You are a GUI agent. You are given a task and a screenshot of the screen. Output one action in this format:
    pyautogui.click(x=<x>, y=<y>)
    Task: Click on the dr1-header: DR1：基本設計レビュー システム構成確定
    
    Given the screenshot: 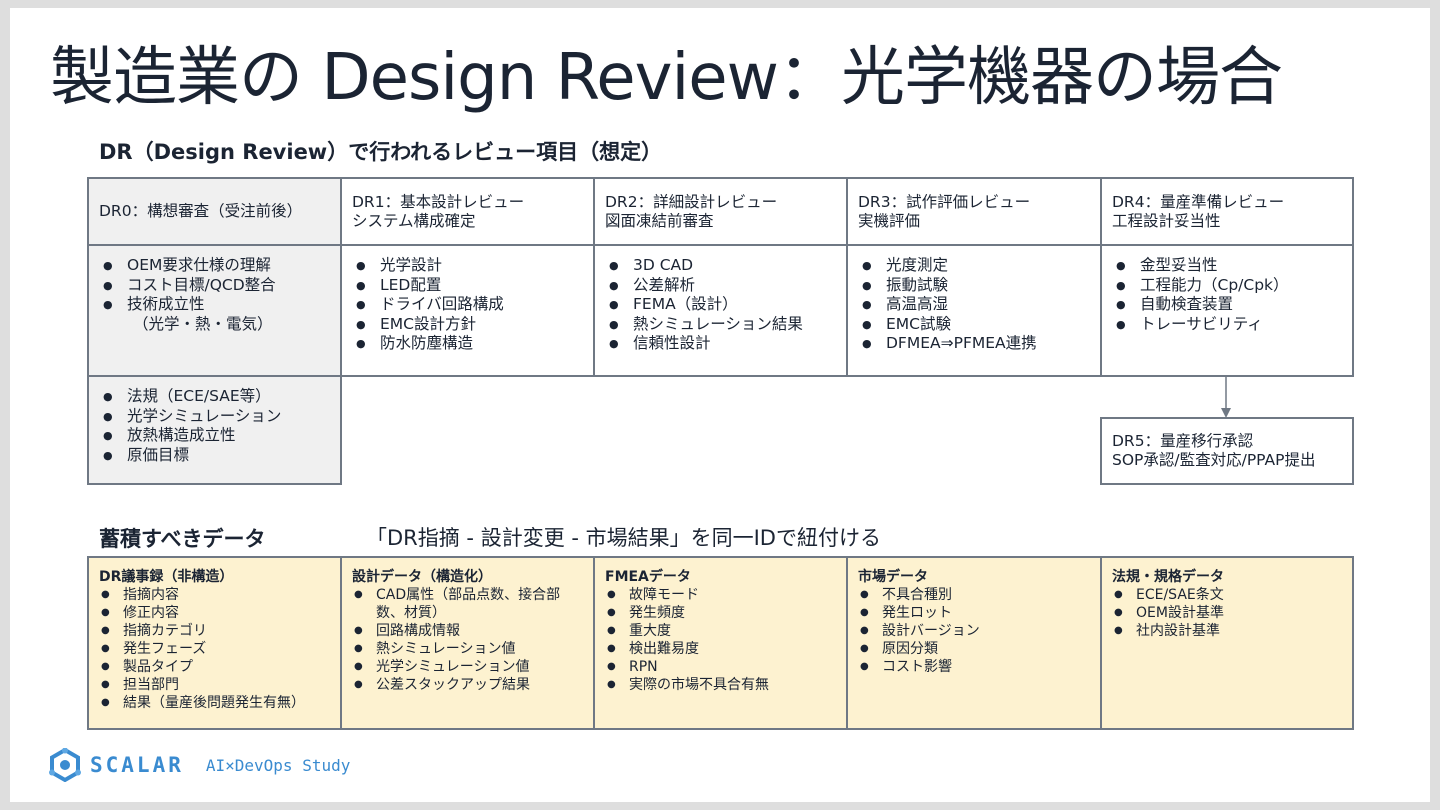 What is the action you would take?
    pyautogui.click(x=467, y=211)
    